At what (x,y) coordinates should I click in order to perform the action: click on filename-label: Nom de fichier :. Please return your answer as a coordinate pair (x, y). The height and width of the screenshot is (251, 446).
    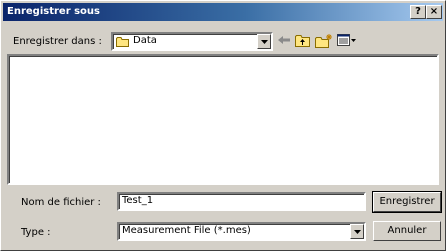
    Looking at the image, I should click on (61, 202).